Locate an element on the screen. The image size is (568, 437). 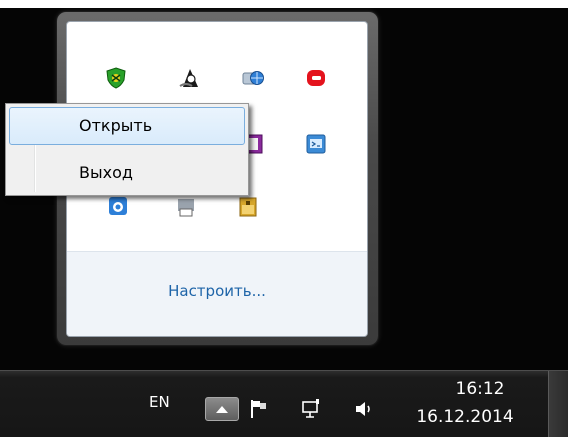
red-app-icon is located at coordinates (316, 78).